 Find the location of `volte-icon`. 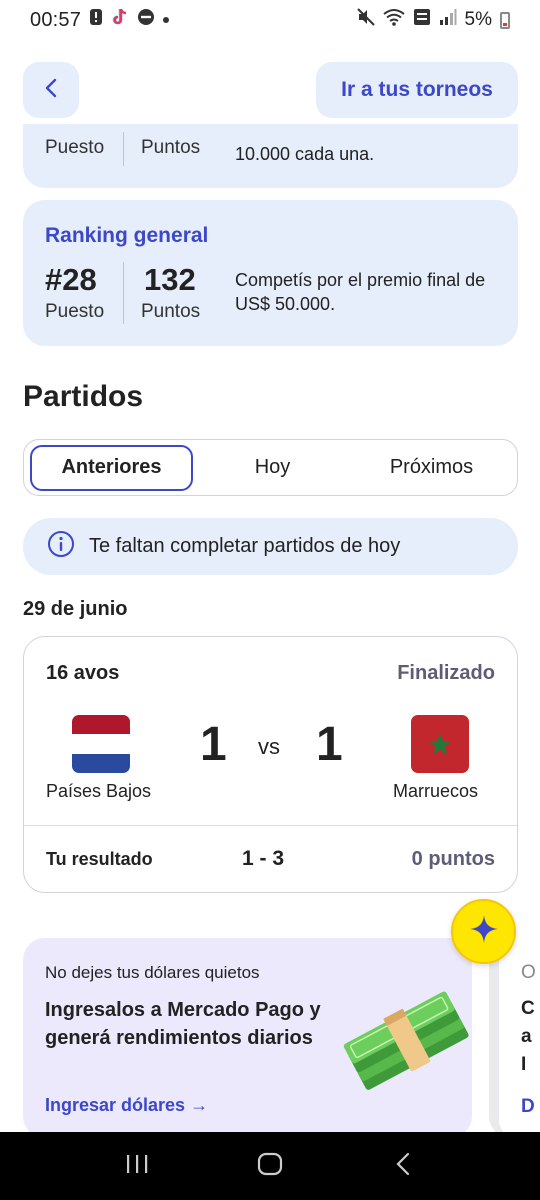

volte-icon is located at coordinates (422, 20).